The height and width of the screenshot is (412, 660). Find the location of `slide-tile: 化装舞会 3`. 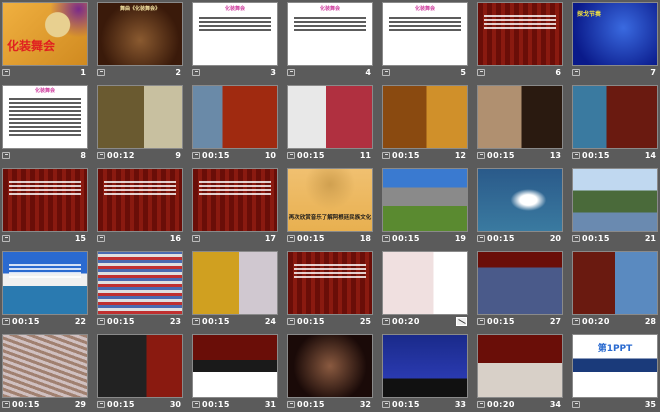

slide-tile: 化装舞会 3 is located at coordinates (235, 40).